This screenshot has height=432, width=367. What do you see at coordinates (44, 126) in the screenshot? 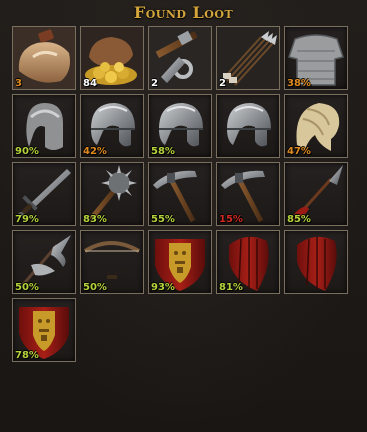
I see `loot-slot: 90%` at bounding box center [44, 126].